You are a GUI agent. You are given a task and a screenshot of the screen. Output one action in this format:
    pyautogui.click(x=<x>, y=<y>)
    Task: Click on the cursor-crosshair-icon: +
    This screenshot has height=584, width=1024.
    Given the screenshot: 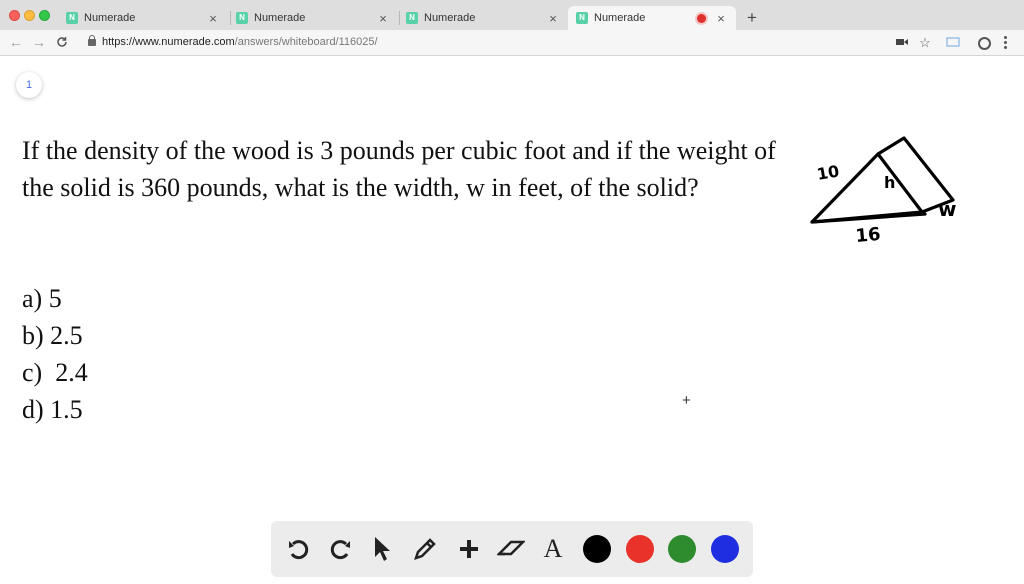 What is the action you would take?
    pyautogui.click(x=686, y=400)
    